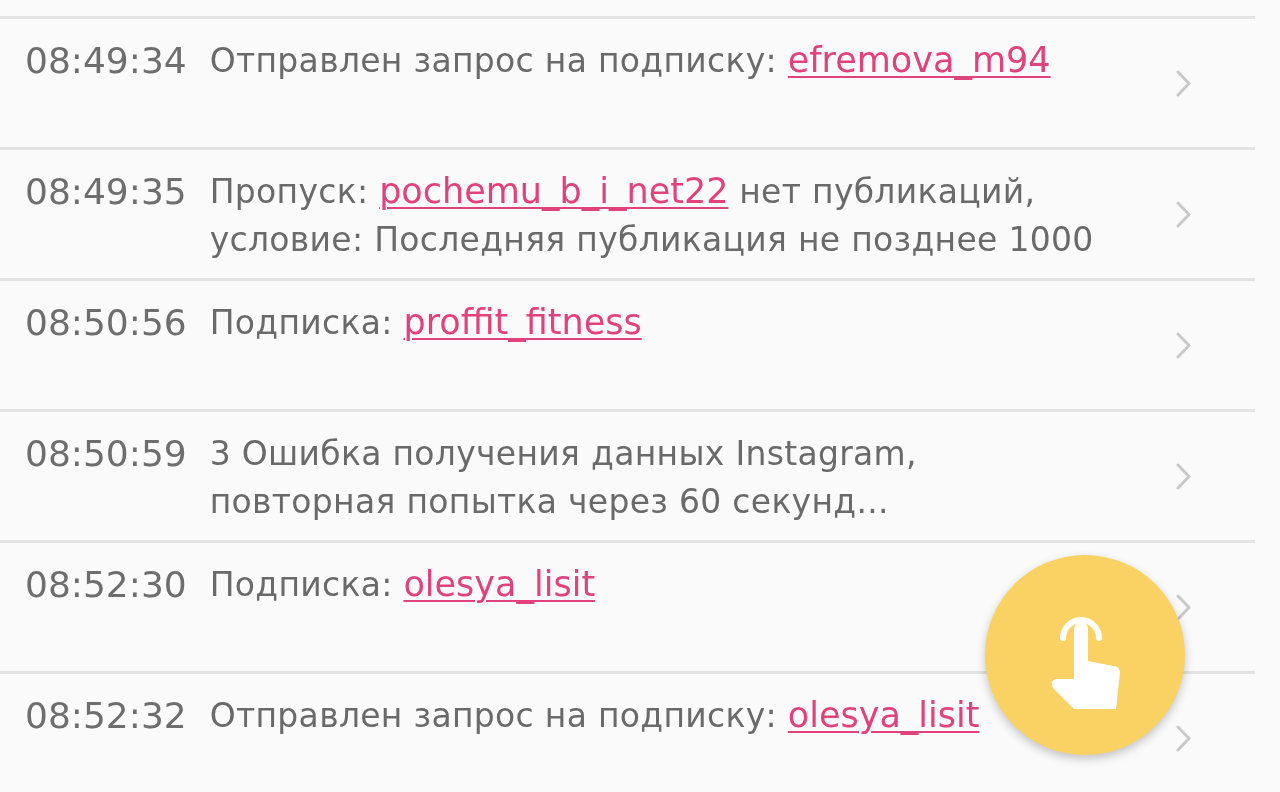  What do you see at coordinates (106, 716) in the screenshot?
I see `time-text: 08:52:32` at bounding box center [106, 716].